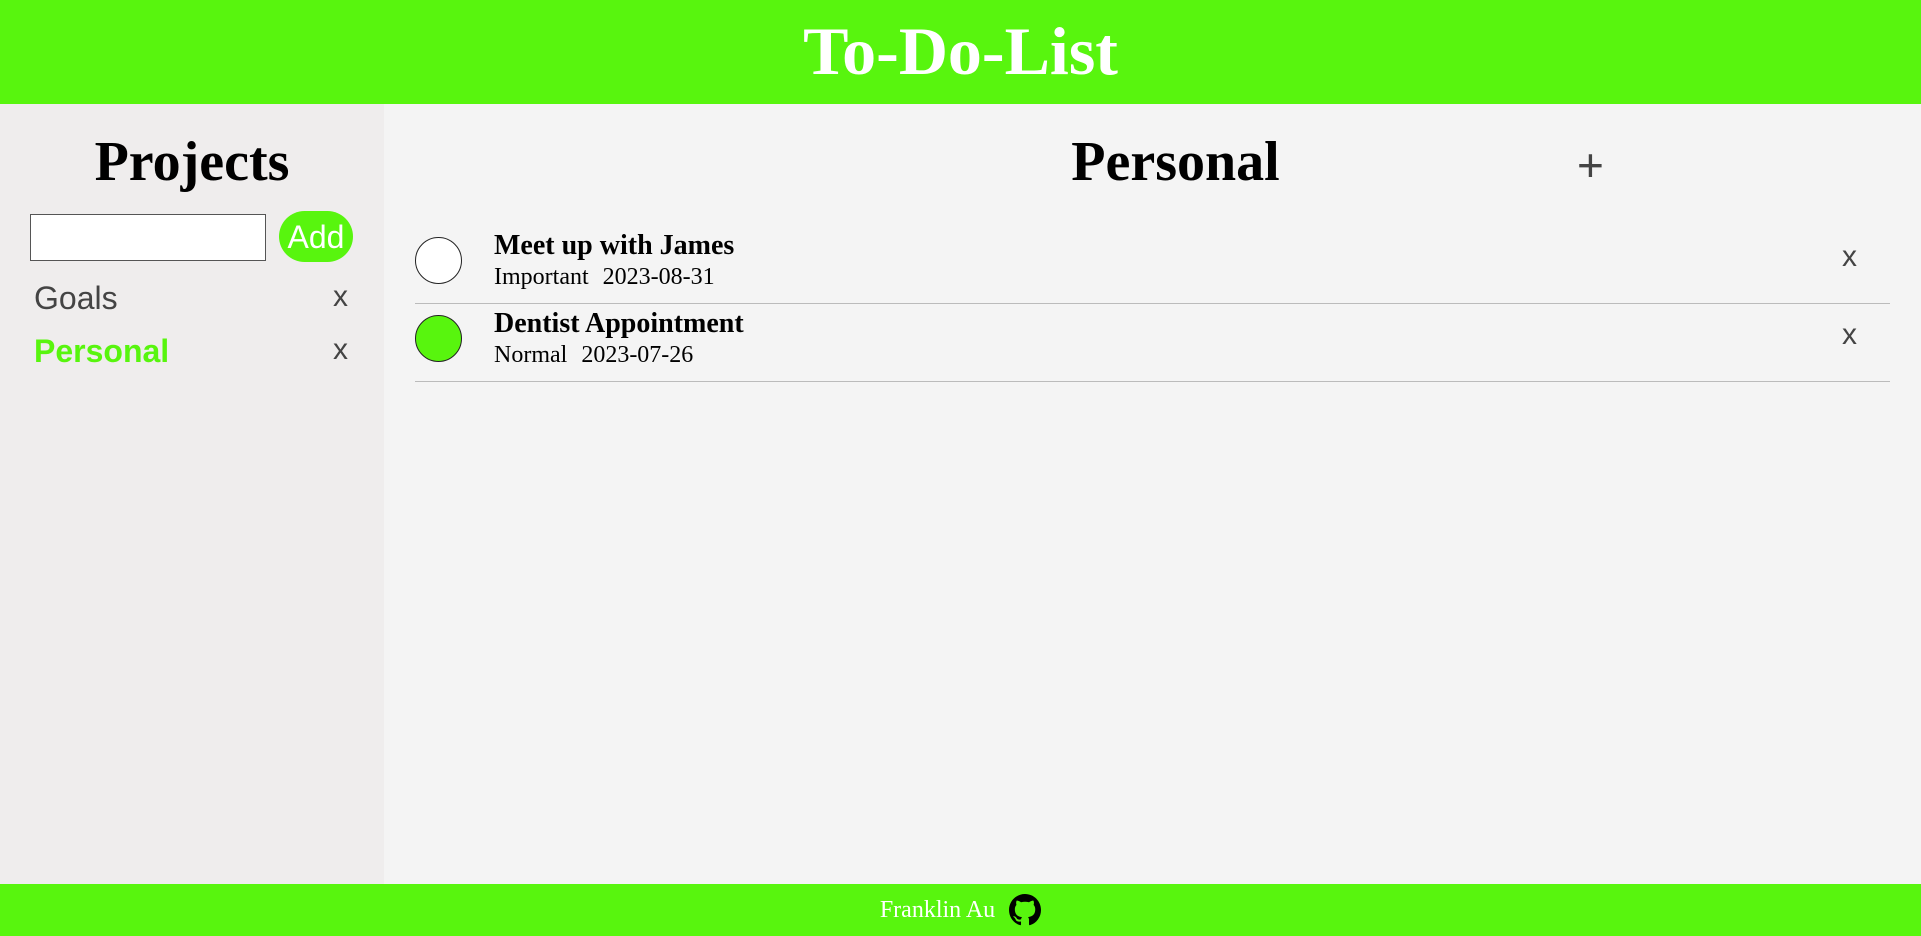 The height and width of the screenshot is (936, 1921). Describe the element at coordinates (531, 355) in the screenshot. I see `task-priority: Normal` at that location.